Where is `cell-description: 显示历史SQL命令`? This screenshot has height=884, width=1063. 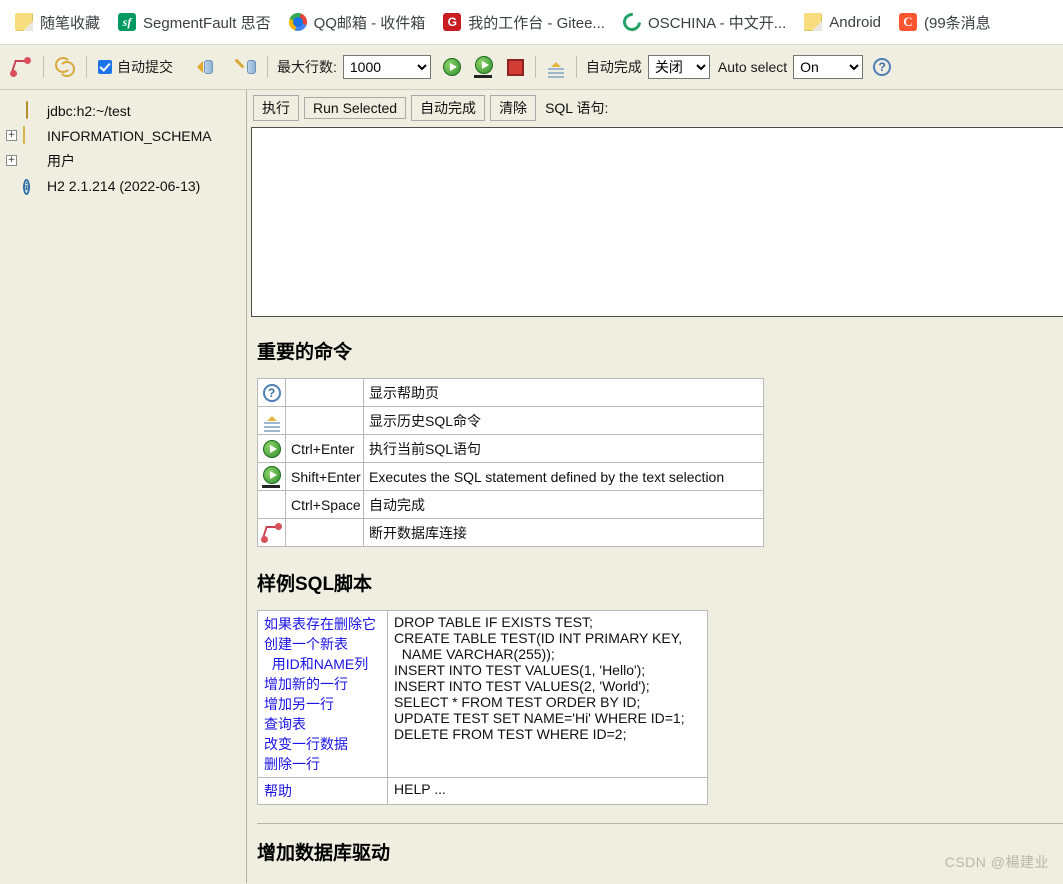 cell-description: 显示历史SQL命令 is located at coordinates (563, 420).